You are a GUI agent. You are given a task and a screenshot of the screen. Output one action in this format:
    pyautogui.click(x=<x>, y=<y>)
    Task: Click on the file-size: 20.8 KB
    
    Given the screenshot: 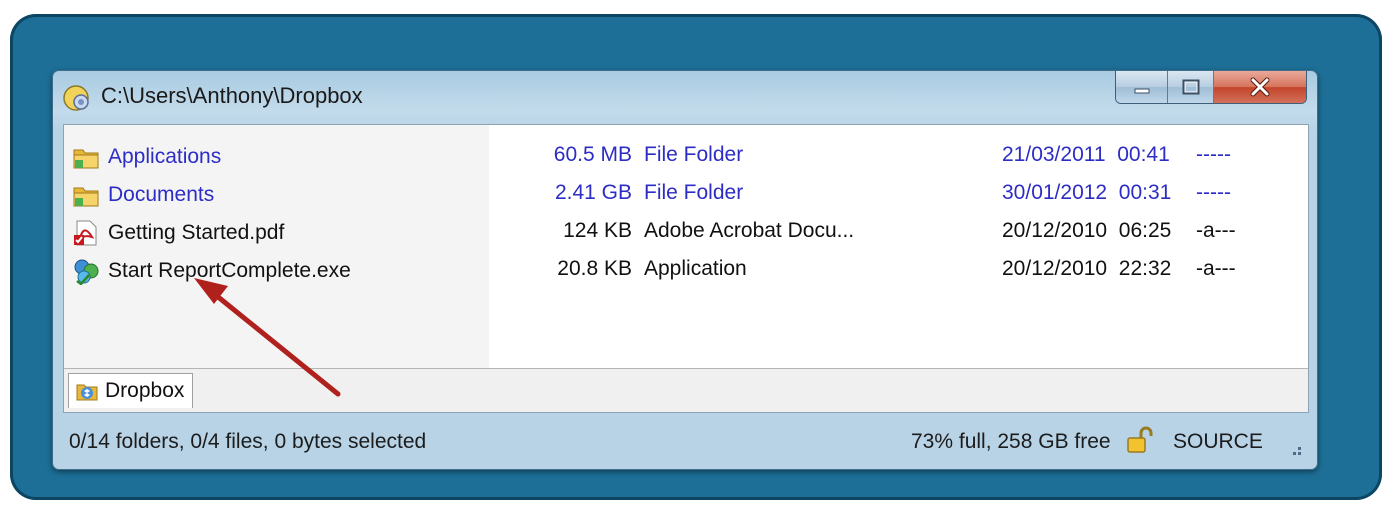 What is the action you would take?
    pyautogui.click(x=594, y=268)
    